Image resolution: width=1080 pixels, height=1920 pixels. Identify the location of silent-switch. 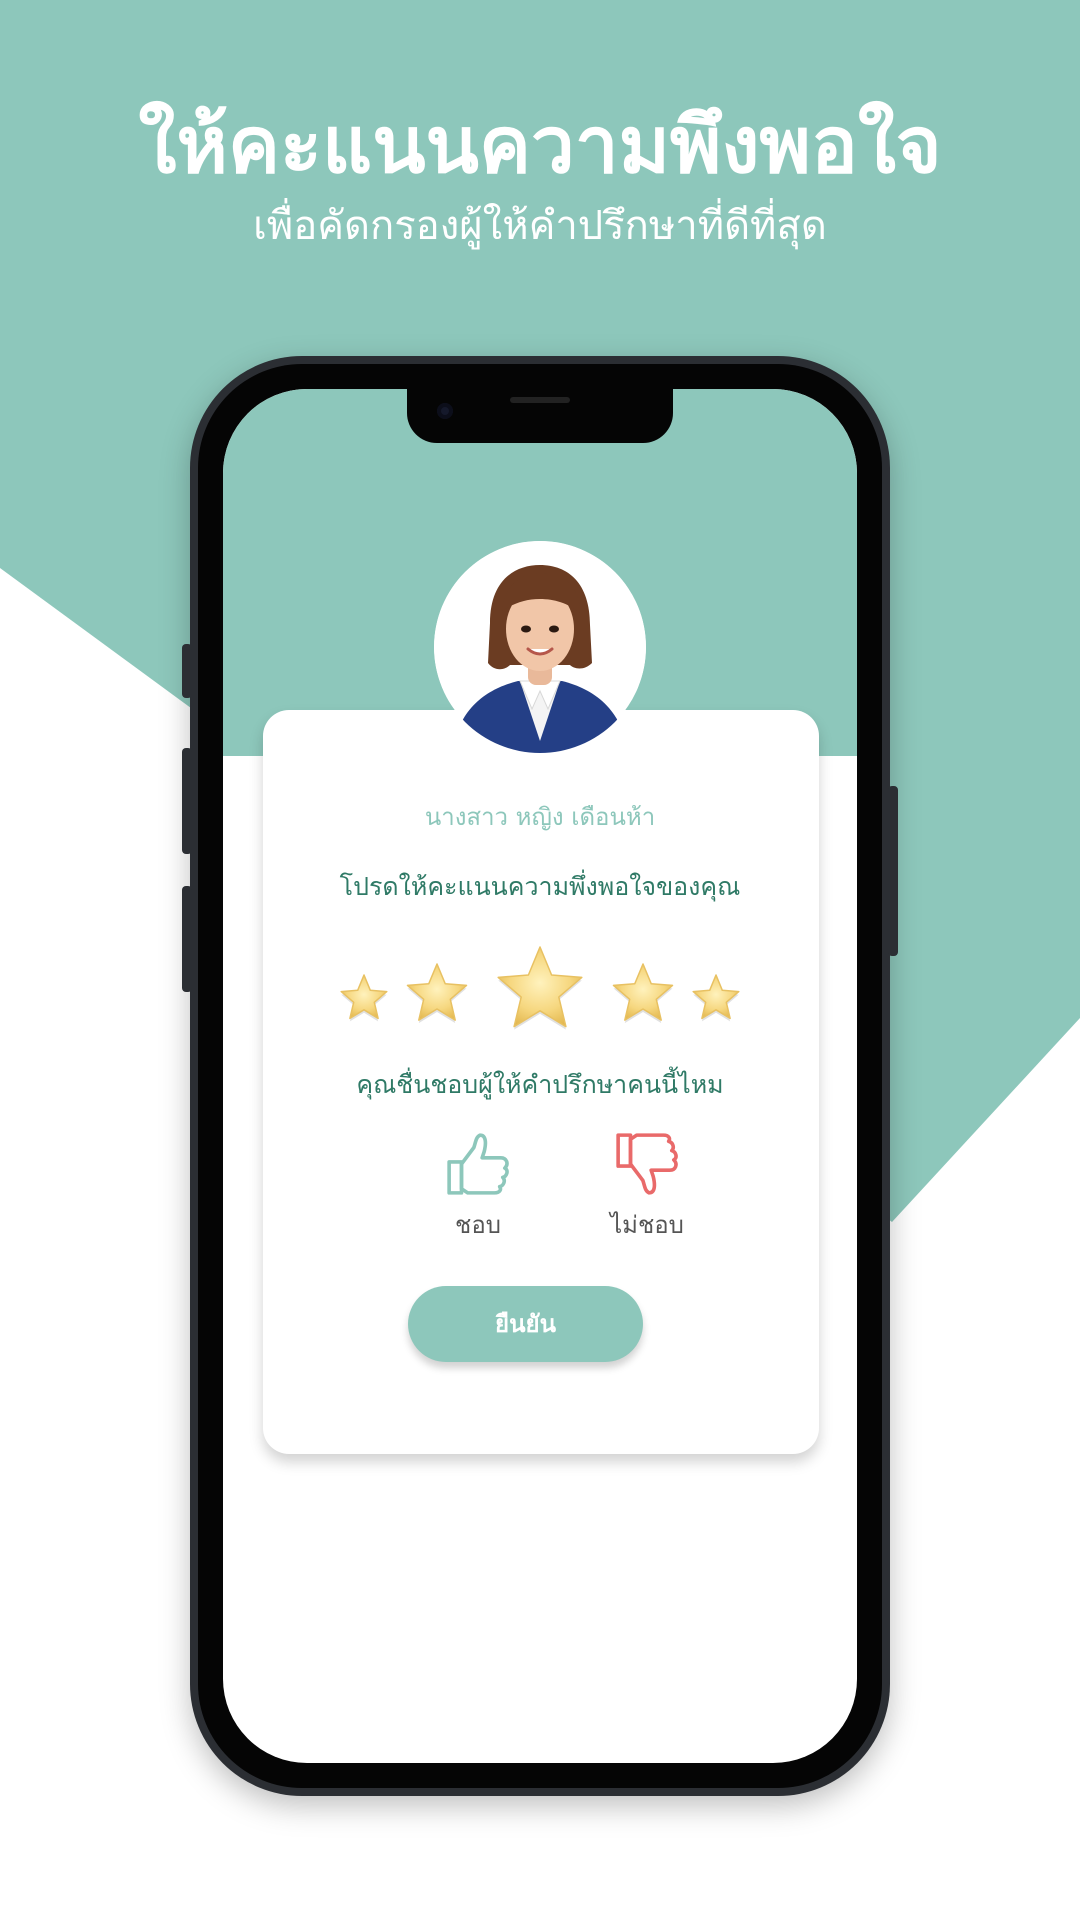
(187, 671).